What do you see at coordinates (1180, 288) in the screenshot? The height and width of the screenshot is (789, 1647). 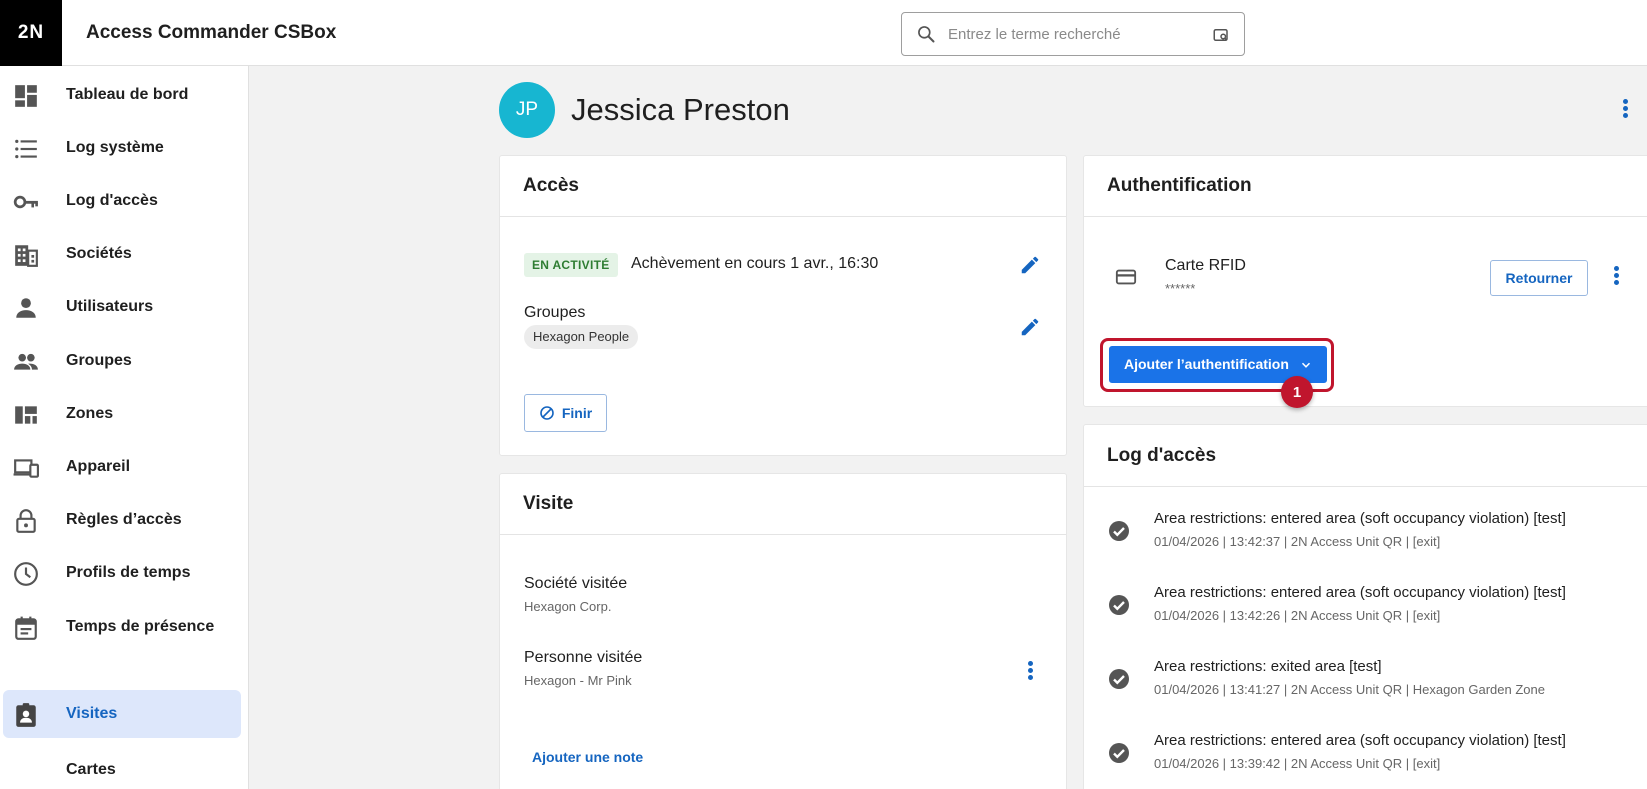 I see `credential-value: ******` at bounding box center [1180, 288].